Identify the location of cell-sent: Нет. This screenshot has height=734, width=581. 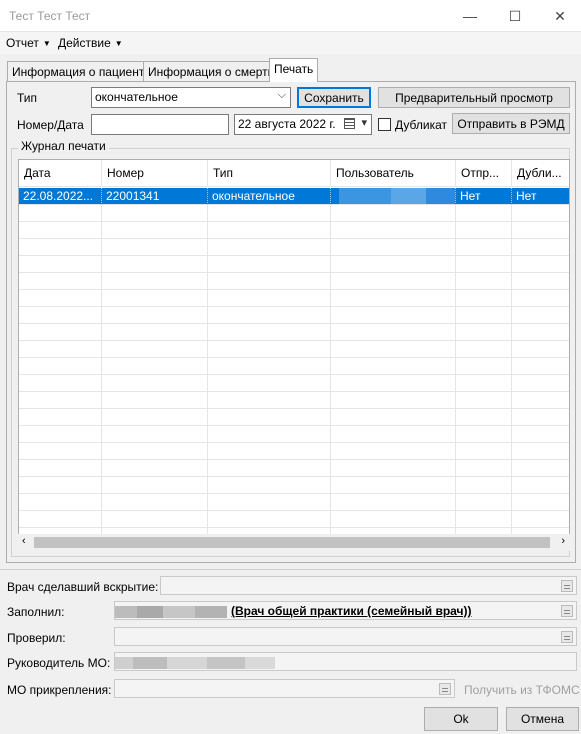
(484, 196).